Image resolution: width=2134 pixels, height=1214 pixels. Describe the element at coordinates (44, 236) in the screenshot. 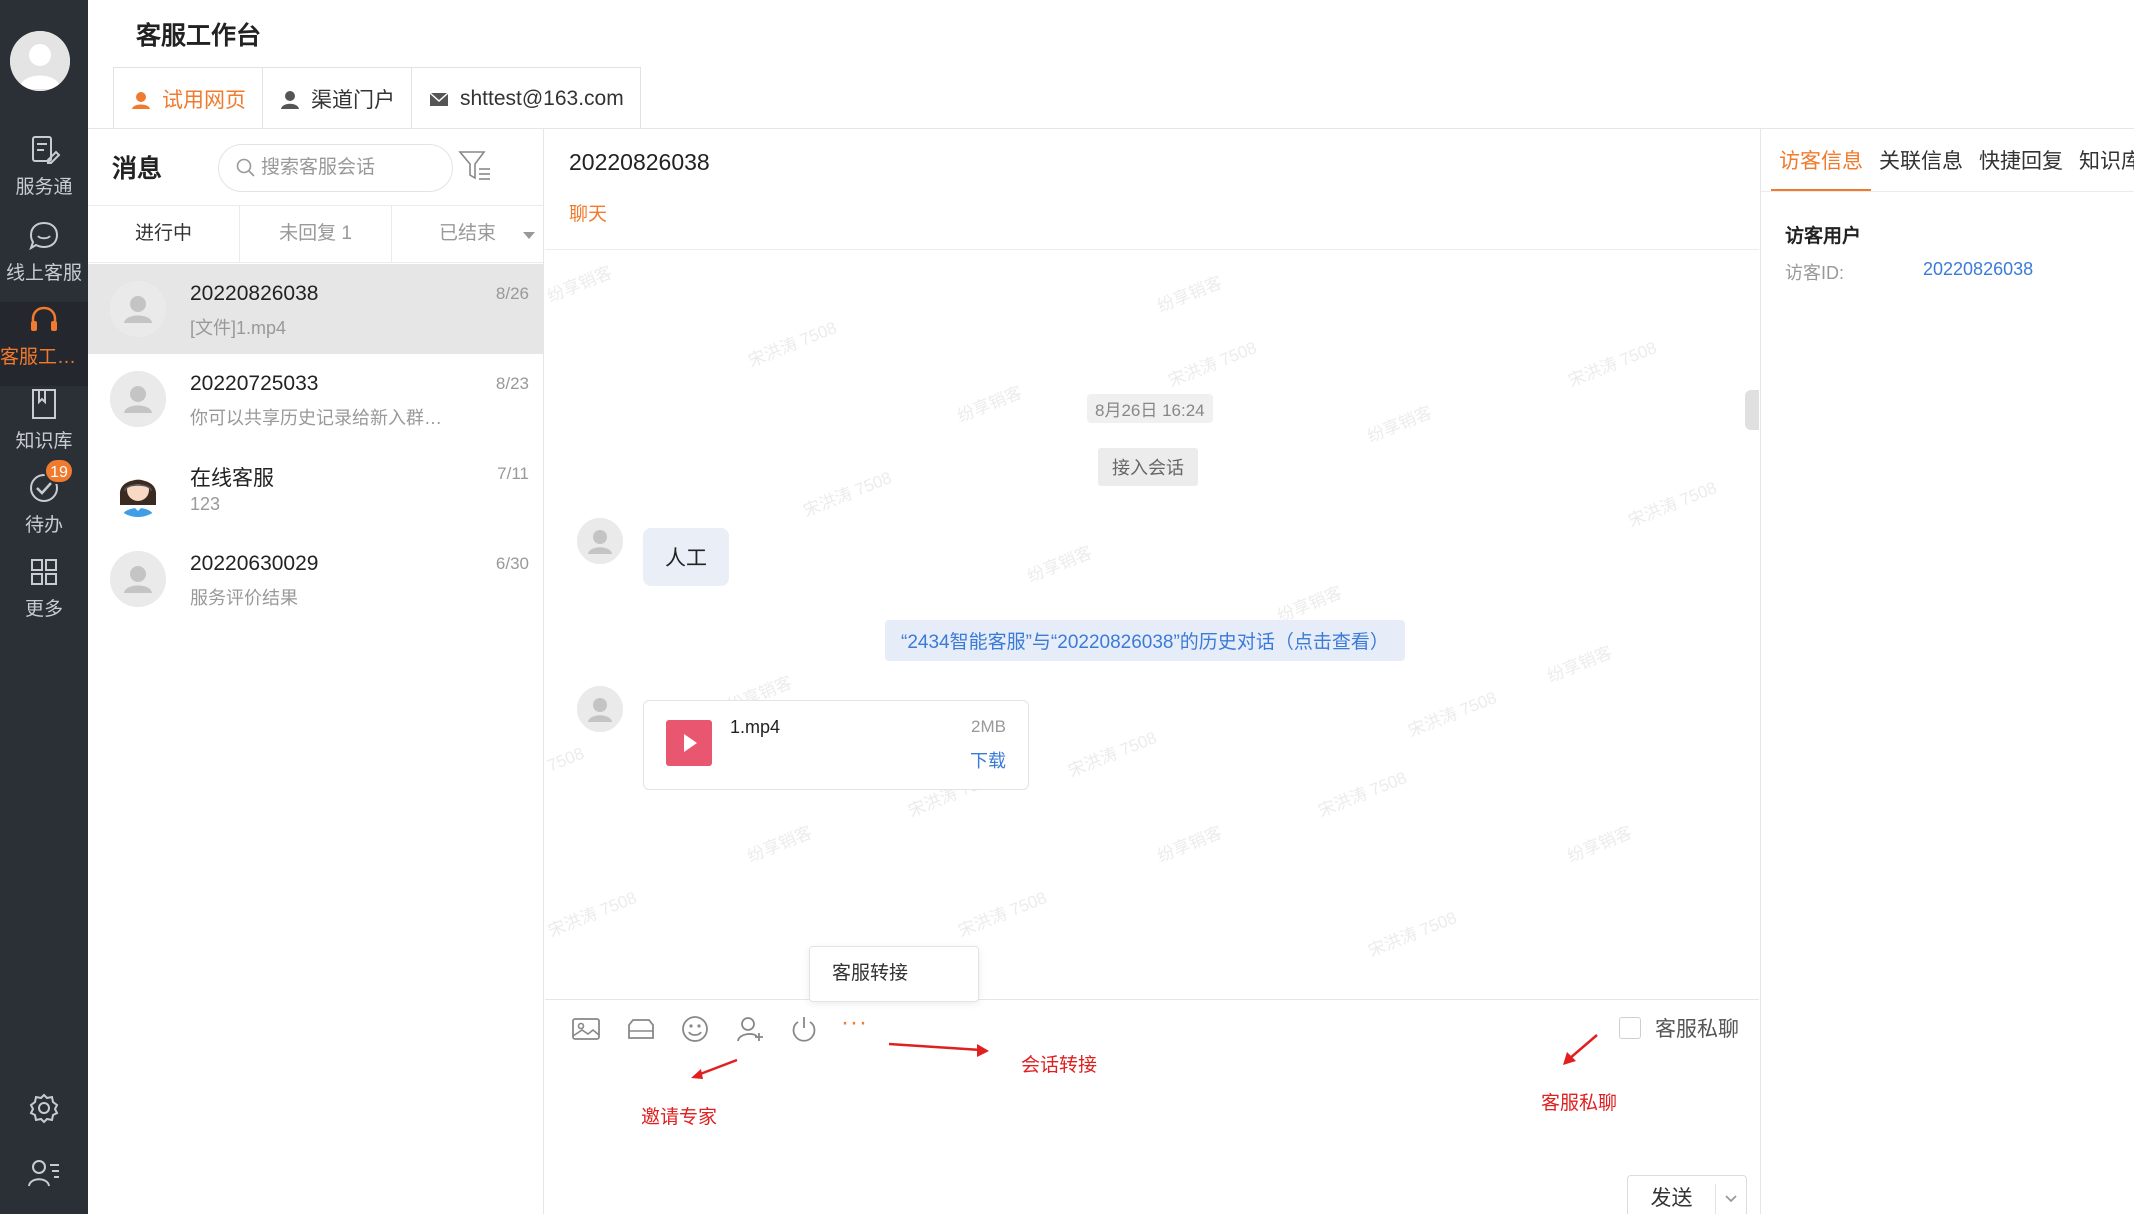

I see `chat-bubble-icon` at that location.